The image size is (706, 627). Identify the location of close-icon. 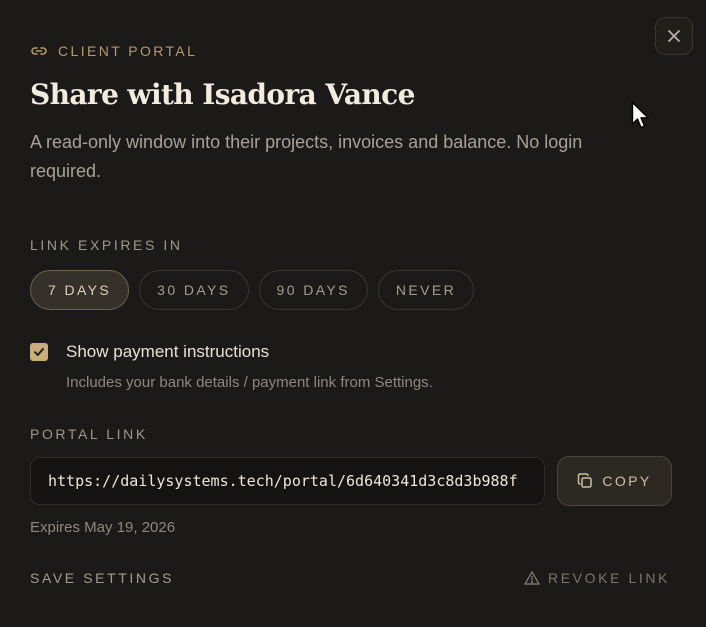
(674, 36).